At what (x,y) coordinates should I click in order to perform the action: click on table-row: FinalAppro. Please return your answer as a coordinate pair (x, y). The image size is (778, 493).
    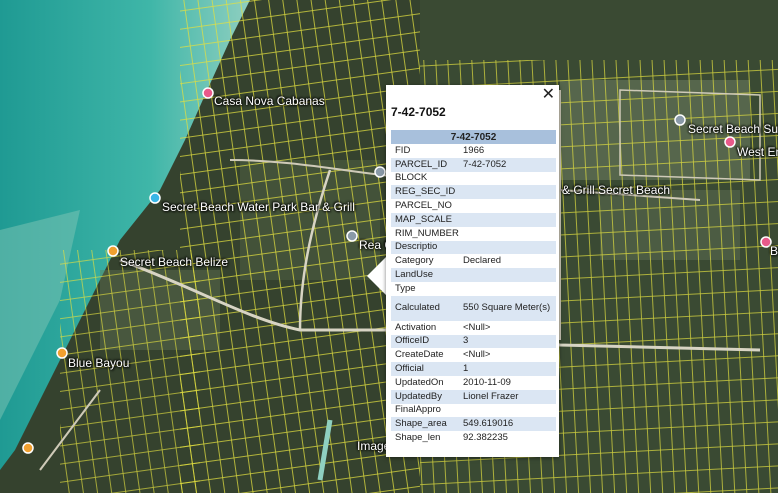
    Looking at the image, I should click on (473, 411).